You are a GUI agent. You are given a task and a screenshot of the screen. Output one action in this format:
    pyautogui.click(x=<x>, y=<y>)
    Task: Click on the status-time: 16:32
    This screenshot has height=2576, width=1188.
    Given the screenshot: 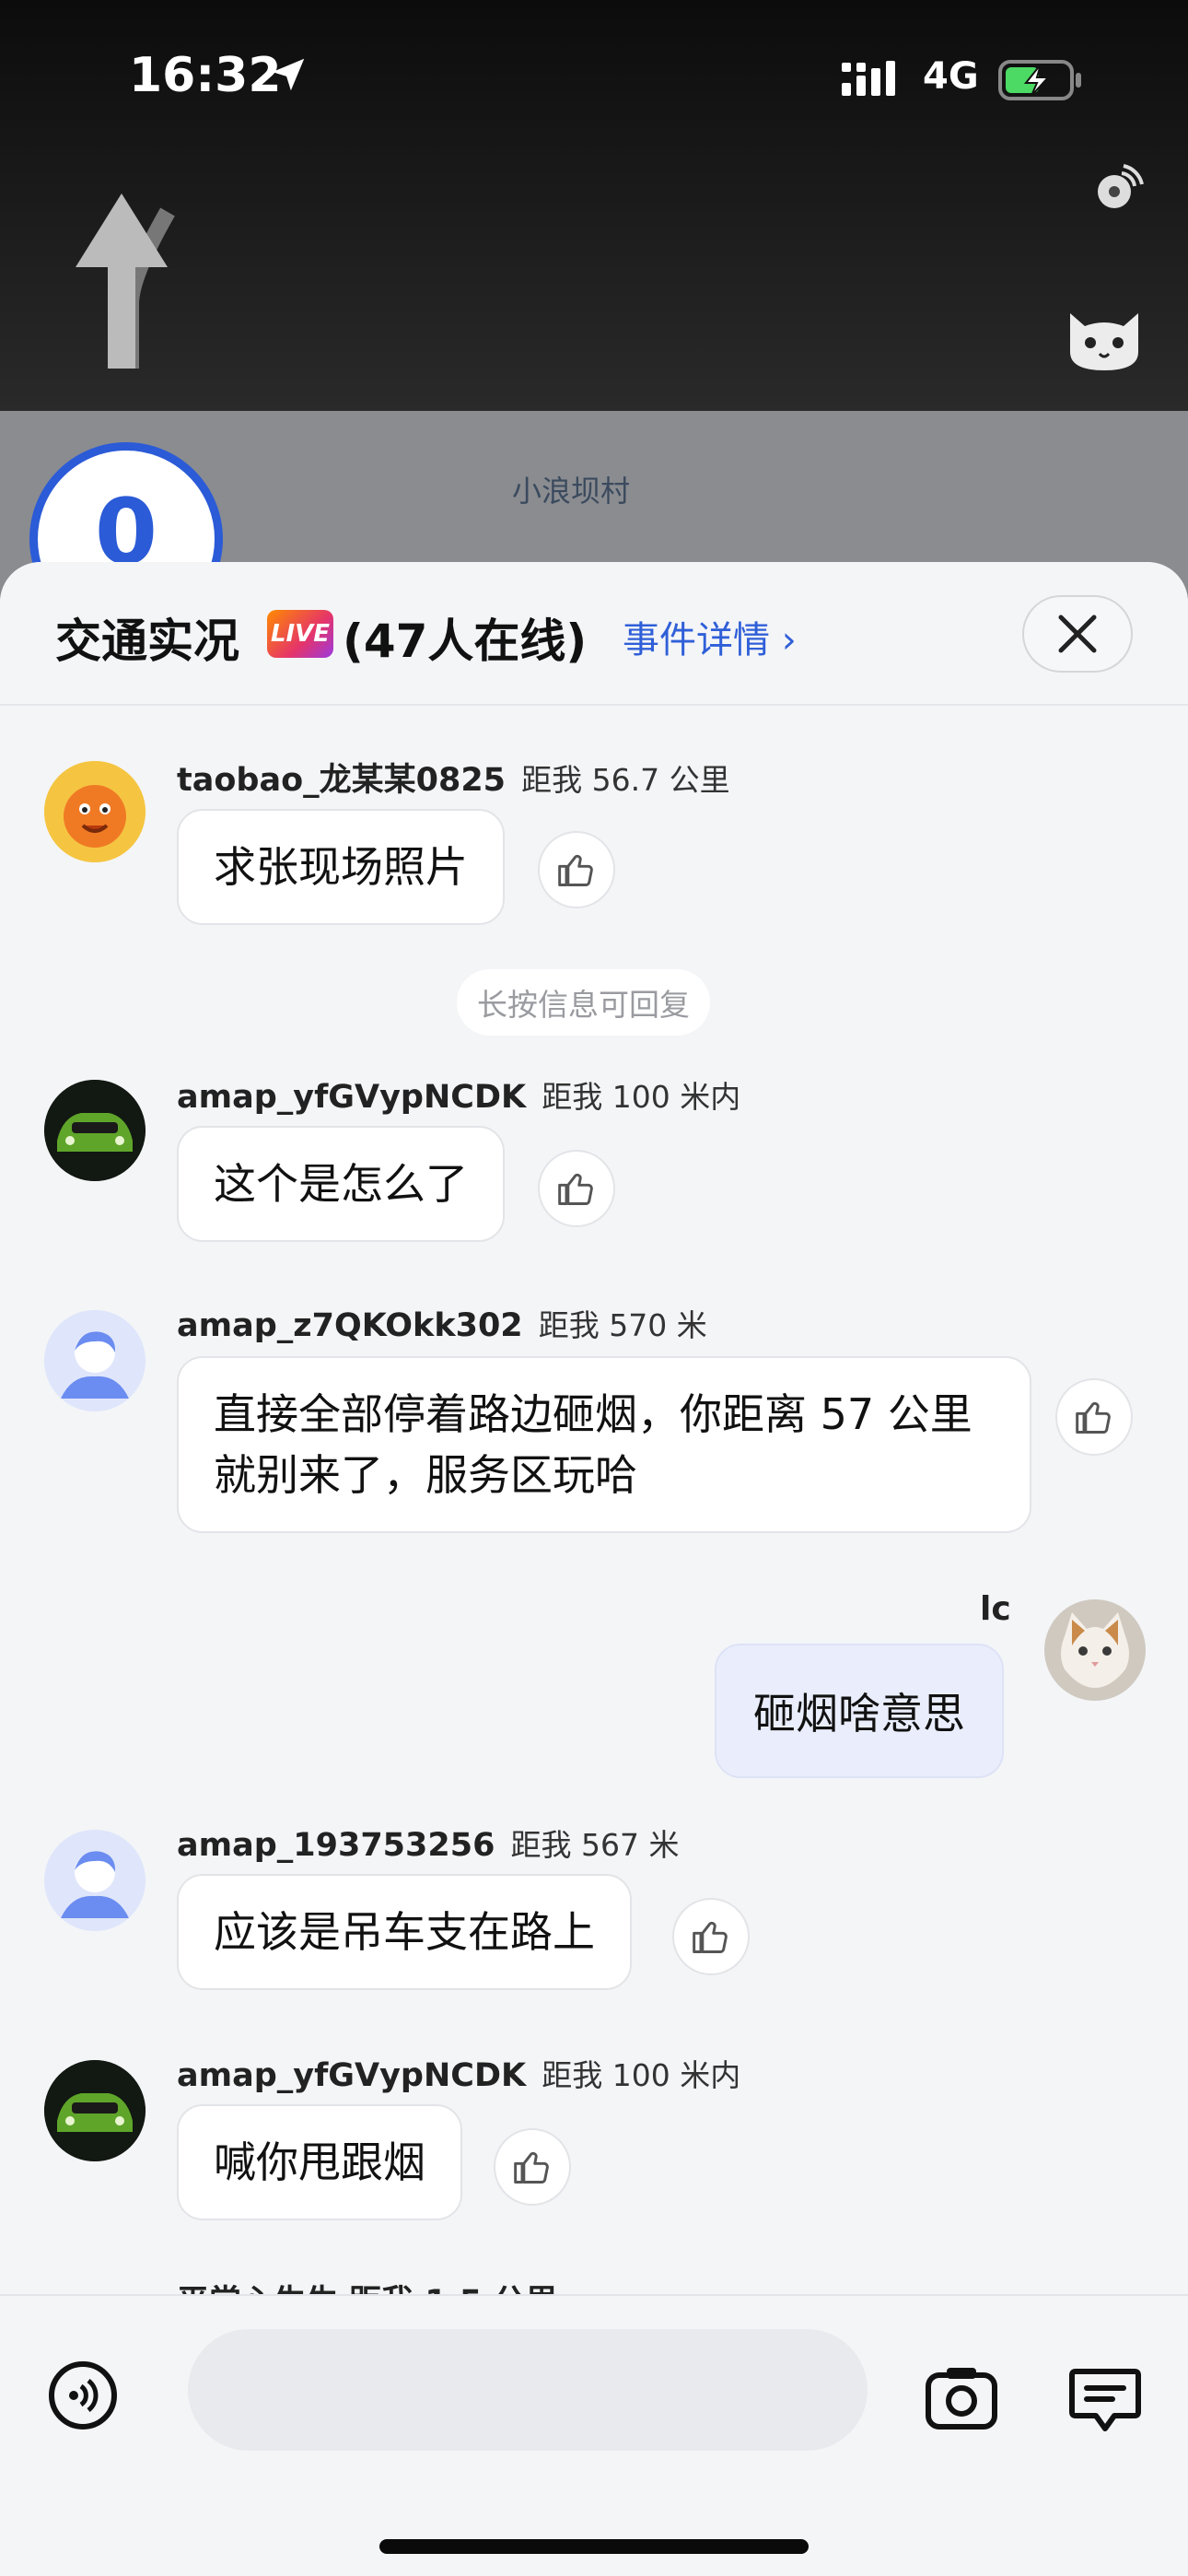 What is the action you would take?
    pyautogui.click(x=205, y=75)
    